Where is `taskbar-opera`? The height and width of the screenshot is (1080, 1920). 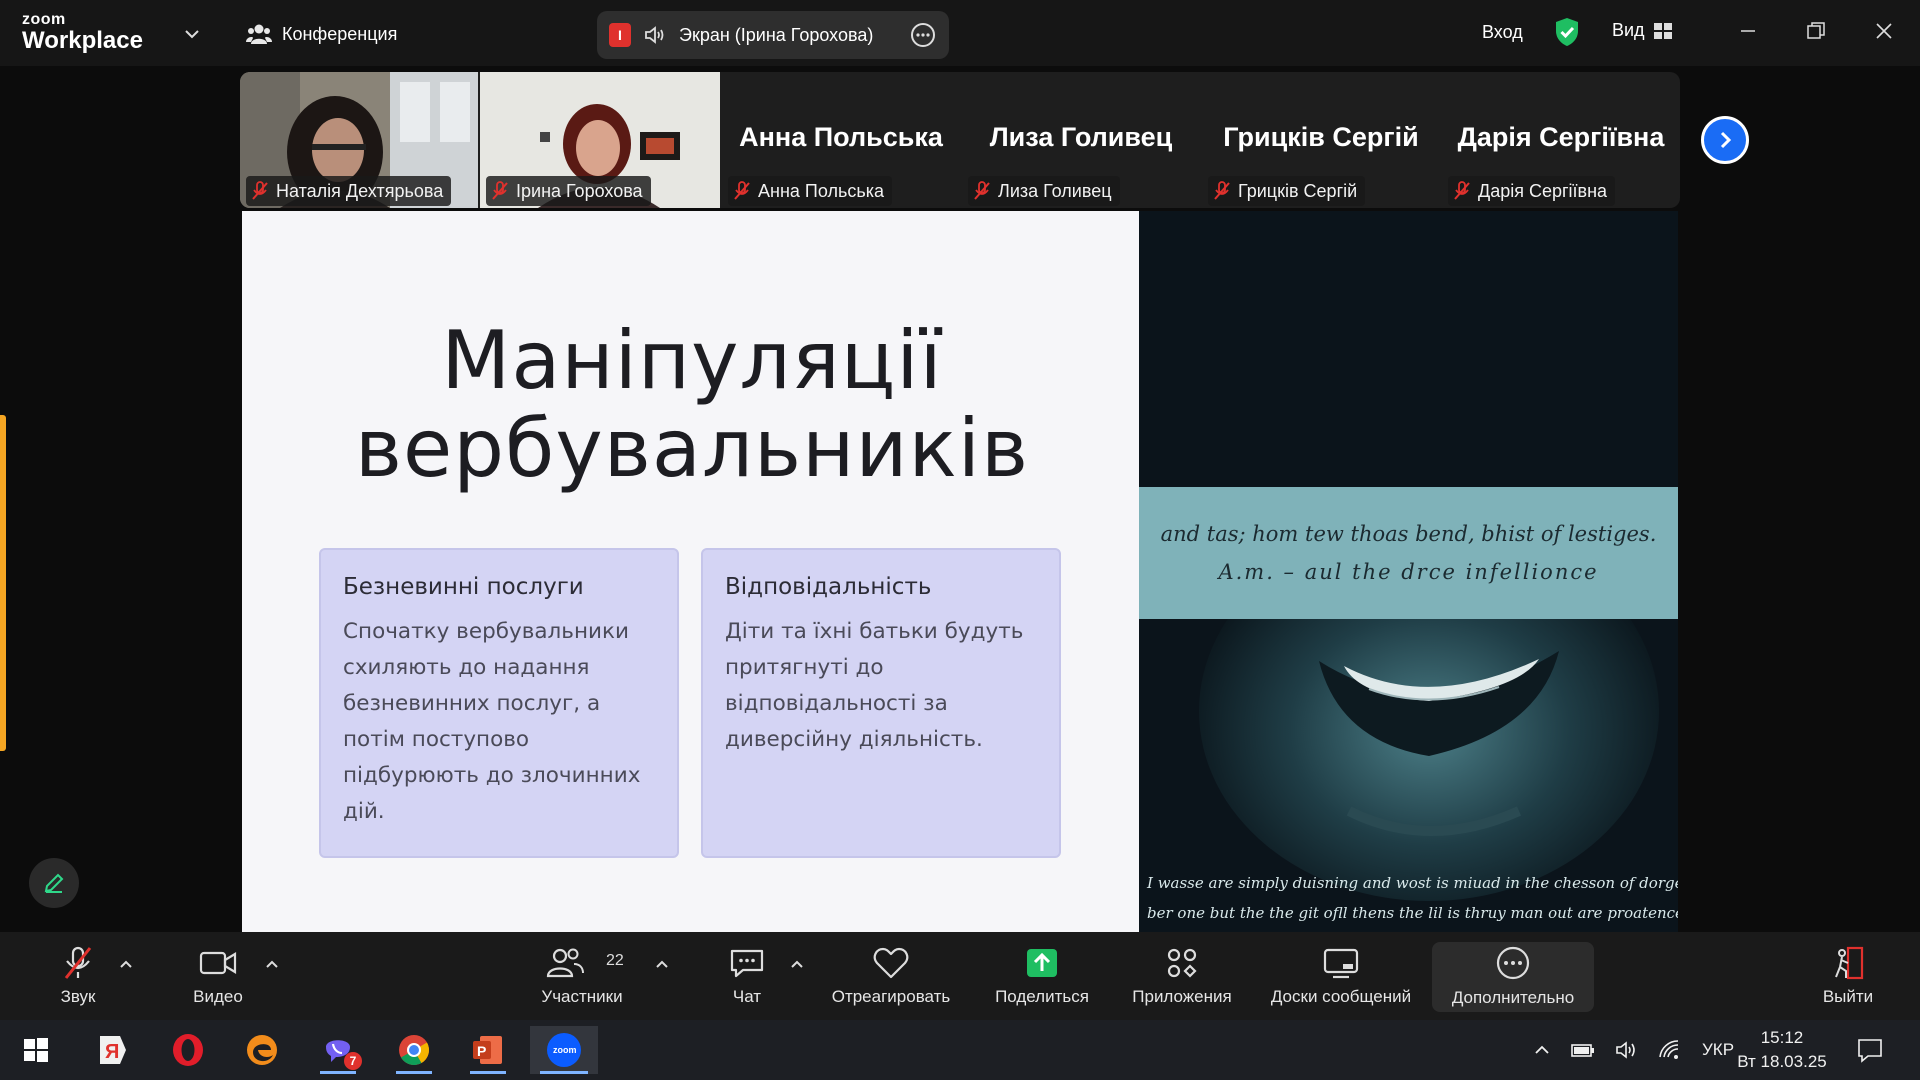 taskbar-opera is located at coordinates (188, 1050).